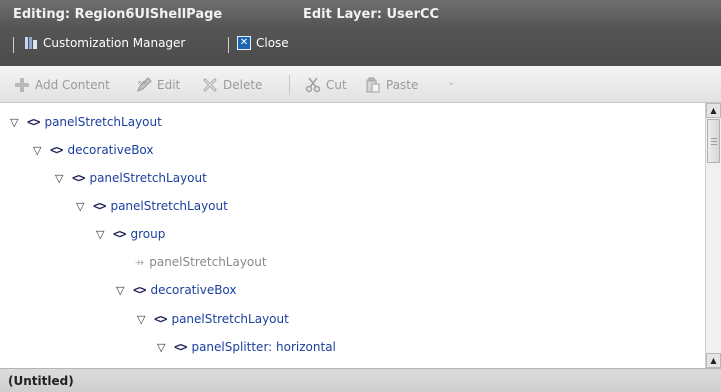  I want to click on close-button: ✕ Close, so click(263, 43).